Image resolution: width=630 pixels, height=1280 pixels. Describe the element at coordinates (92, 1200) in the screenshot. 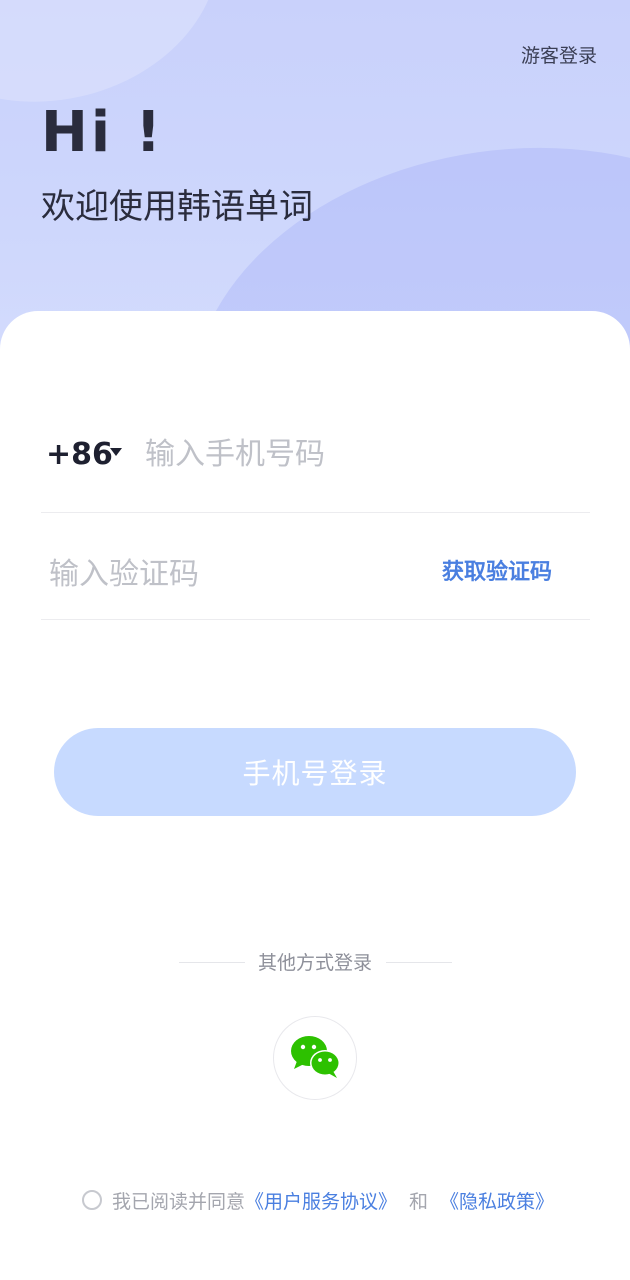

I see `agreement-radio` at that location.